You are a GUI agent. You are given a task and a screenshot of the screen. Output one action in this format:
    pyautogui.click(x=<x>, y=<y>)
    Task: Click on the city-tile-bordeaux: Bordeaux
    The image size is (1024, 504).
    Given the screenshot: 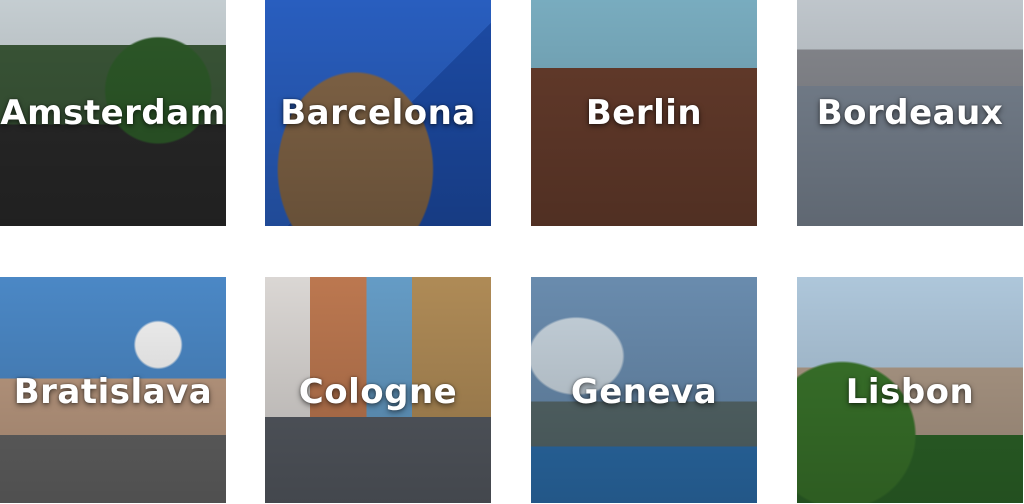 What is the action you would take?
    pyautogui.click(x=910, y=113)
    